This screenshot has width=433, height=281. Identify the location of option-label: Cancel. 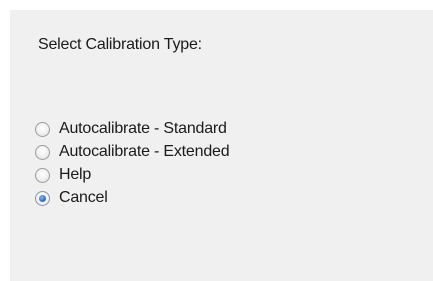
(83, 197).